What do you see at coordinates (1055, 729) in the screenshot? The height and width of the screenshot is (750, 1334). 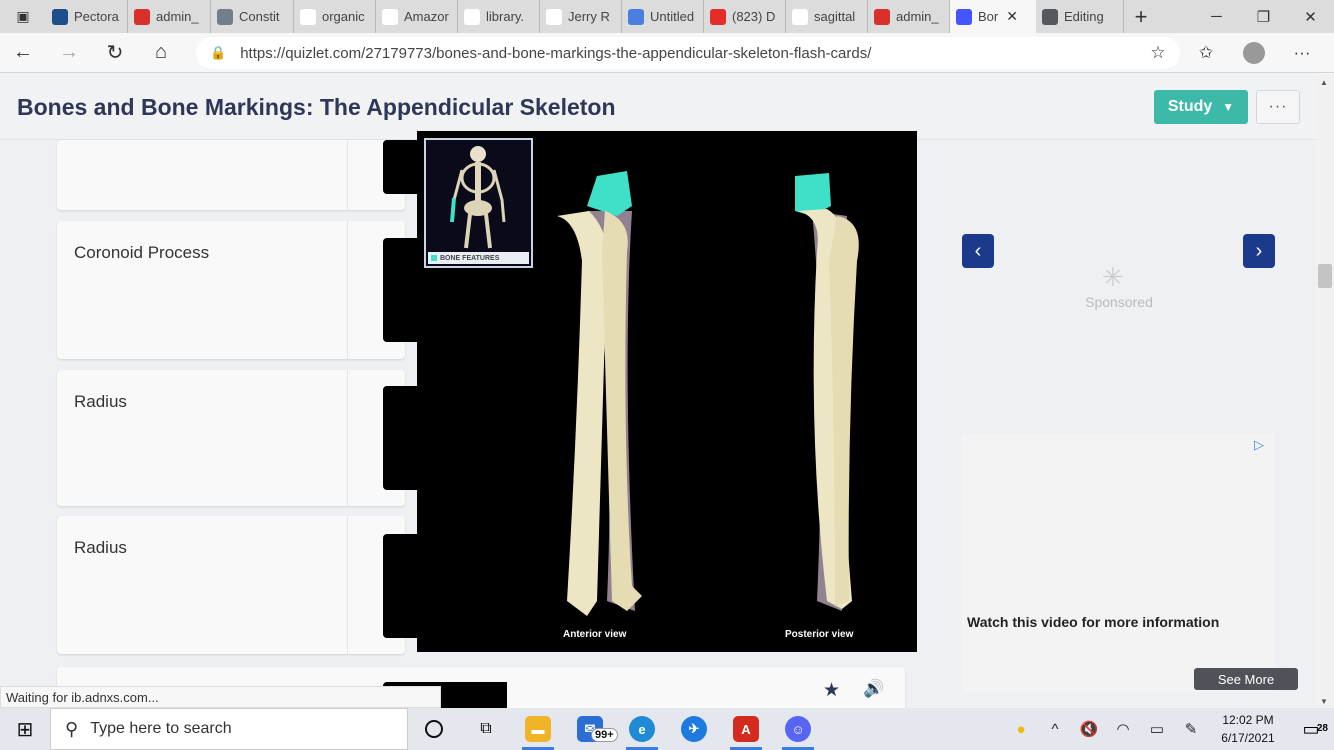 I see `chevron-up-icon: ^` at bounding box center [1055, 729].